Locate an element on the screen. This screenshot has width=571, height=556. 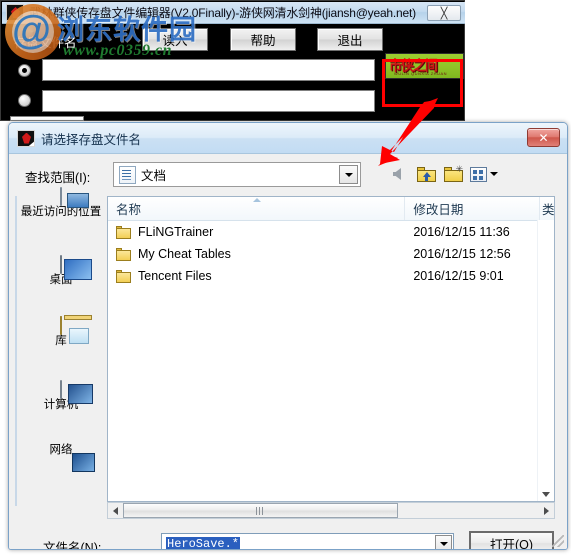
table-row: FLiNGTrainer 2016/12/15 11:36 文 is located at coordinates (331, 232).